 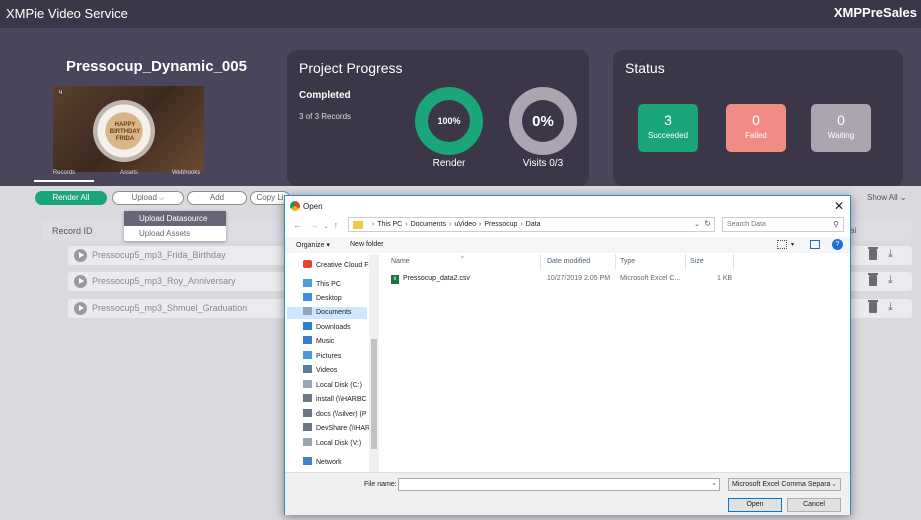 I want to click on breadcrumb-item: Data, so click(x=533, y=224).